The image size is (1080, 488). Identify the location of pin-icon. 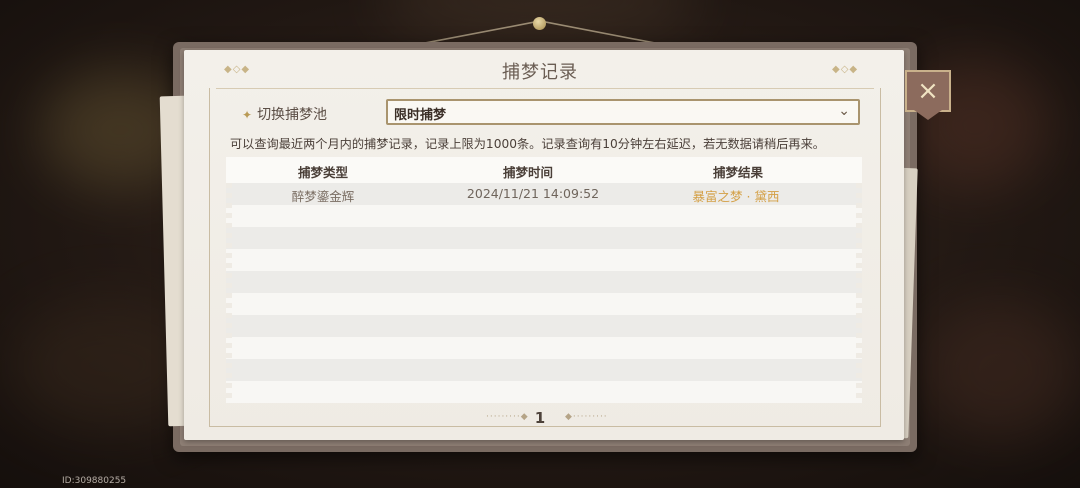
(539, 23).